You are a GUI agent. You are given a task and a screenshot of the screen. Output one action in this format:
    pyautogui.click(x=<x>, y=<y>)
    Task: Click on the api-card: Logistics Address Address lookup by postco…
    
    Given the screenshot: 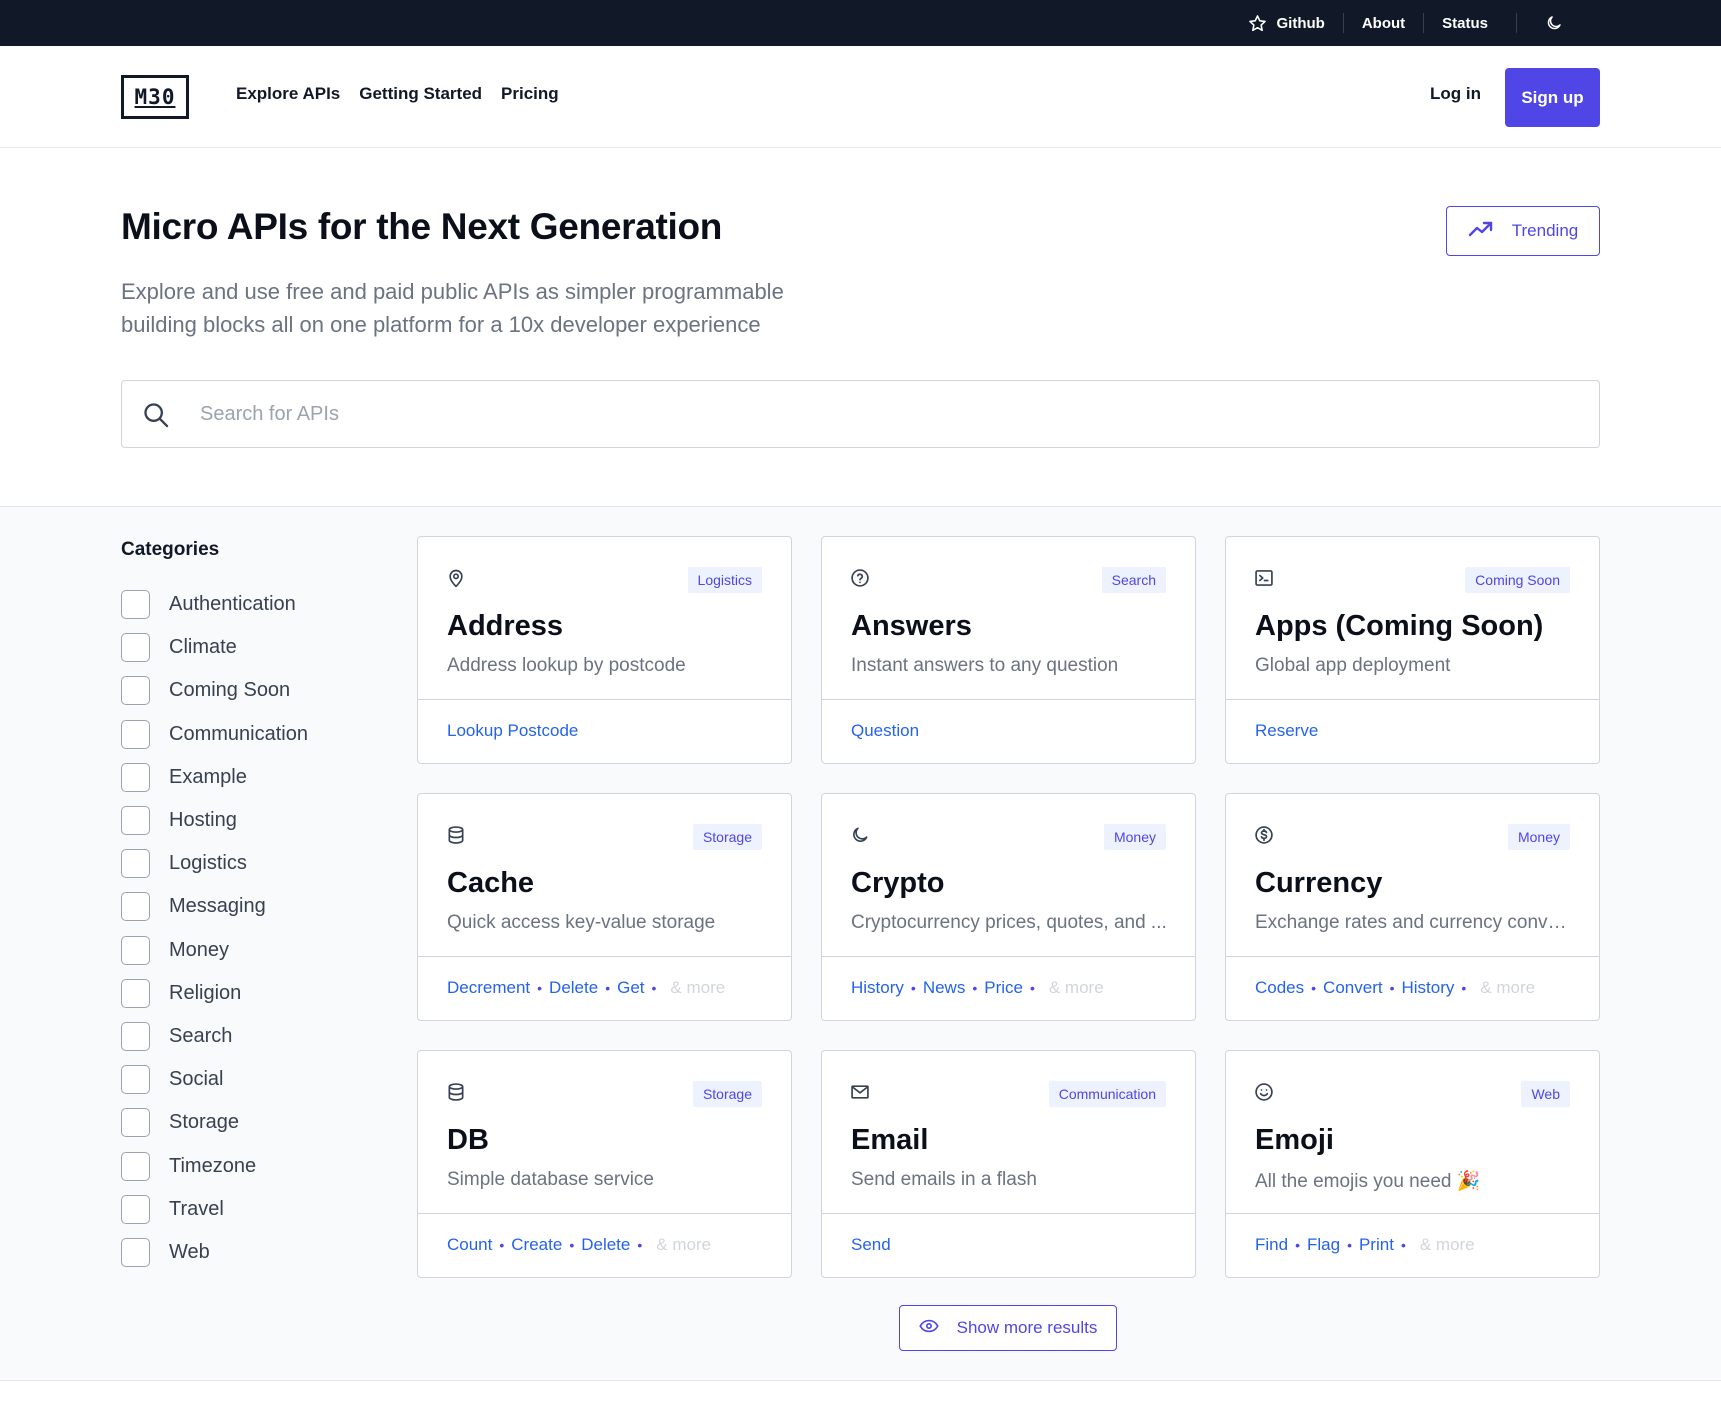 What is the action you would take?
    pyautogui.click(x=604, y=650)
    